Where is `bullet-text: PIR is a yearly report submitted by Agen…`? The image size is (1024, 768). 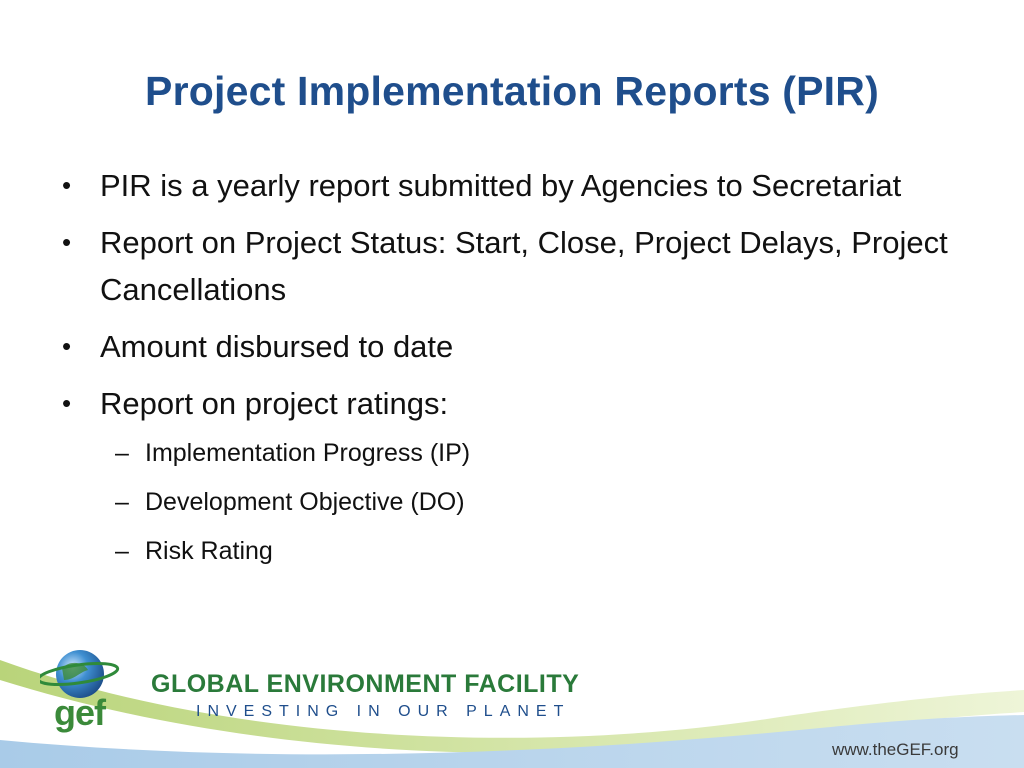 bullet-text: PIR is a yearly report submitted by Agen… is located at coordinates (501, 185).